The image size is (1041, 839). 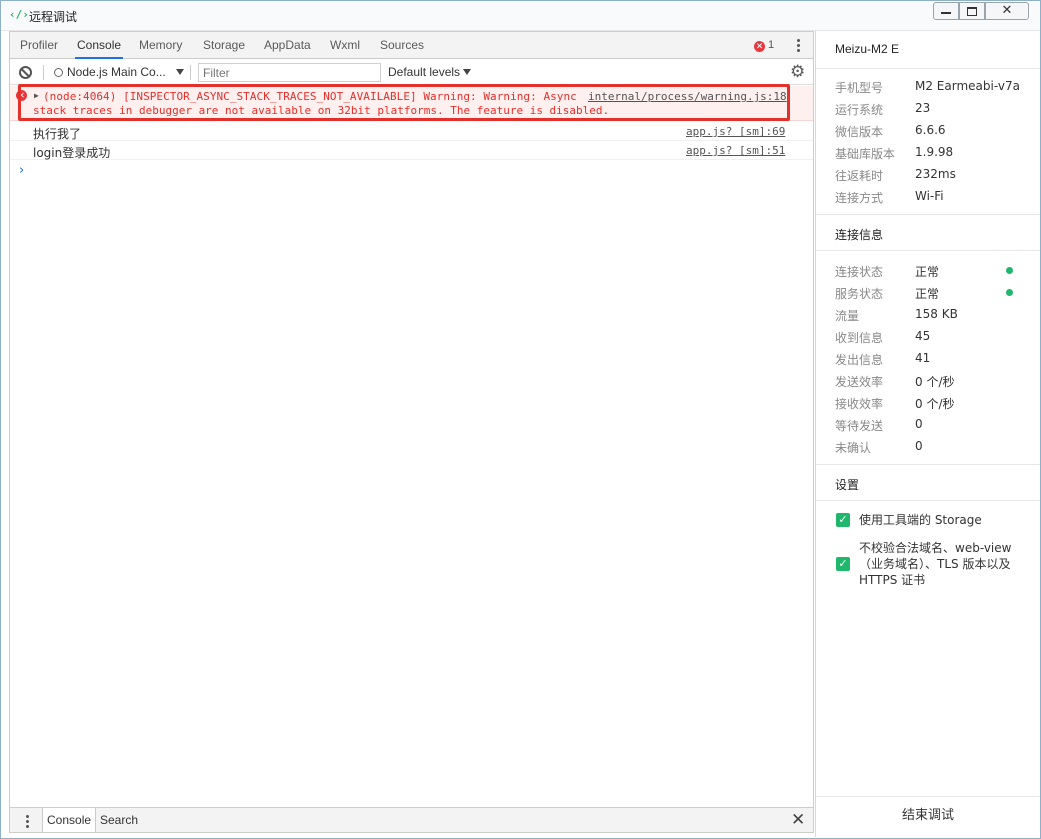 I want to click on tab-memory: Memory, so click(x=160, y=45).